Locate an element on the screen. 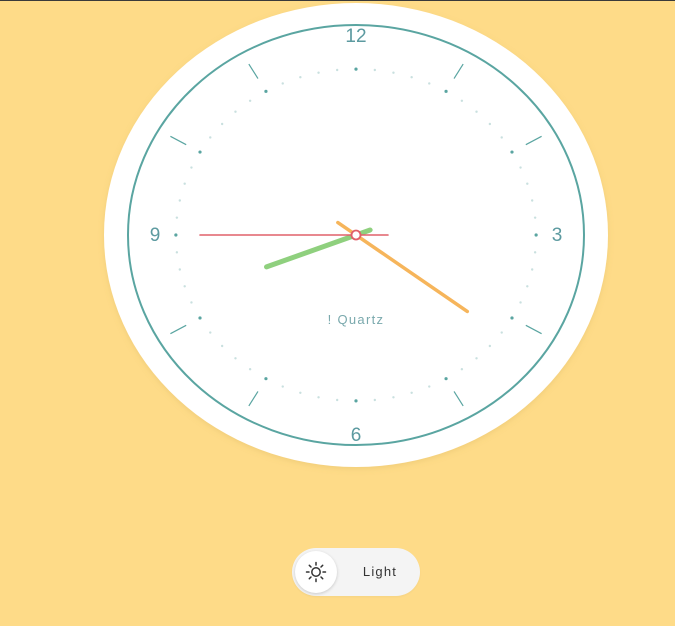 Image resolution: width=675 pixels, height=626 pixels. numeral-12: 12 is located at coordinates (355, 36).